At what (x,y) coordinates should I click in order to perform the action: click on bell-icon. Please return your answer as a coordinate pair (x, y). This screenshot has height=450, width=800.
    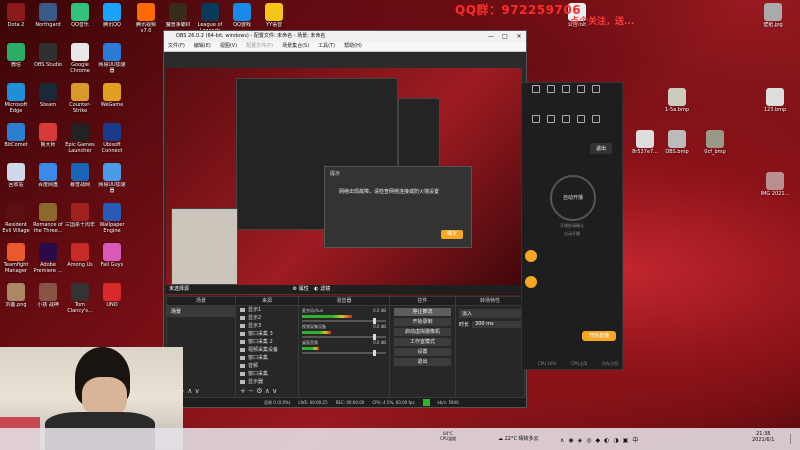
    Looking at the image, I should click on (581, 119).